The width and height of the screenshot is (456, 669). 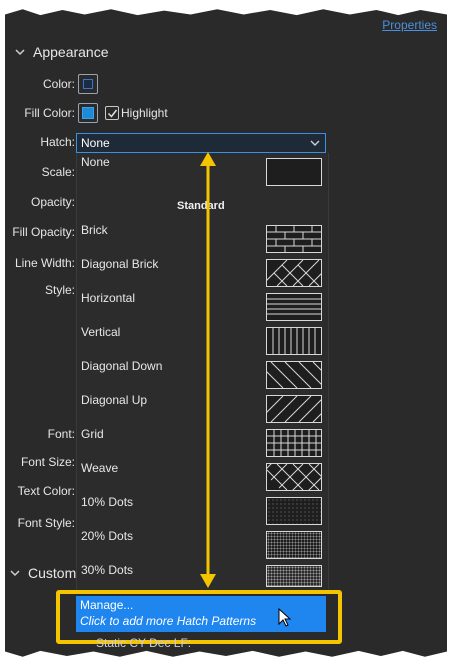 I want to click on checkmark-icon, so click(x=112, y=113).